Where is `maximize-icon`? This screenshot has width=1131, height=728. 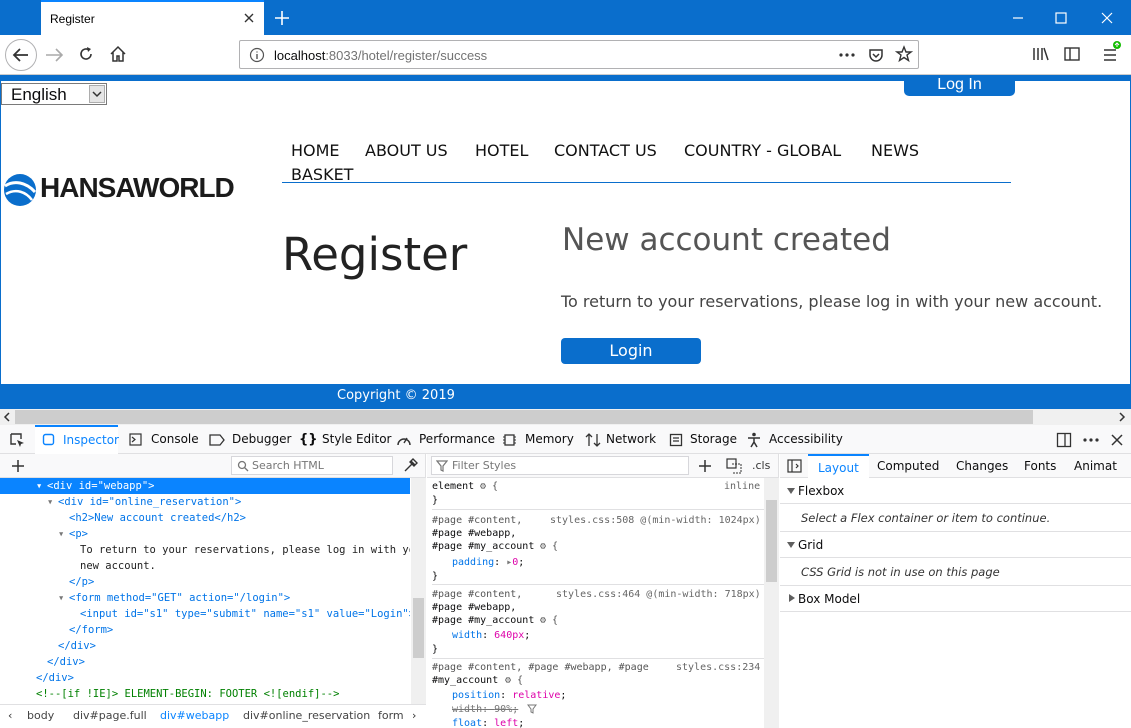 maximize-icon is located at coordinates (1061, 18).